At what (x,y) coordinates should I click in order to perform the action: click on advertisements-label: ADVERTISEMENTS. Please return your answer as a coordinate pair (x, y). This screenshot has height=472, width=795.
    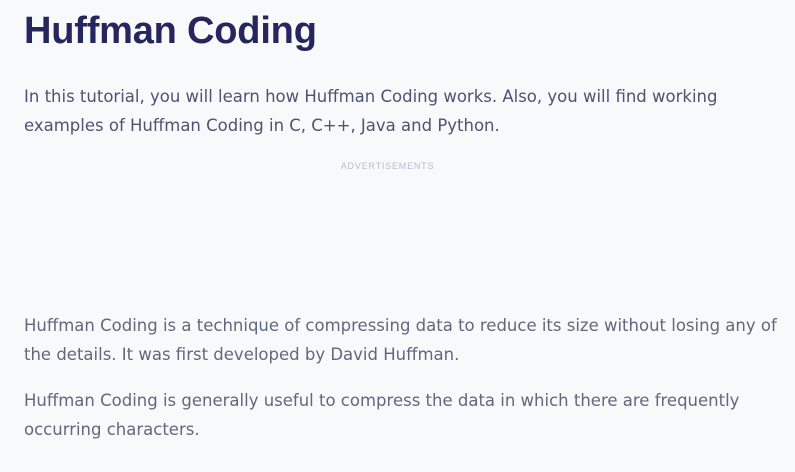
    Looking at the image, I should click on (387, 166).